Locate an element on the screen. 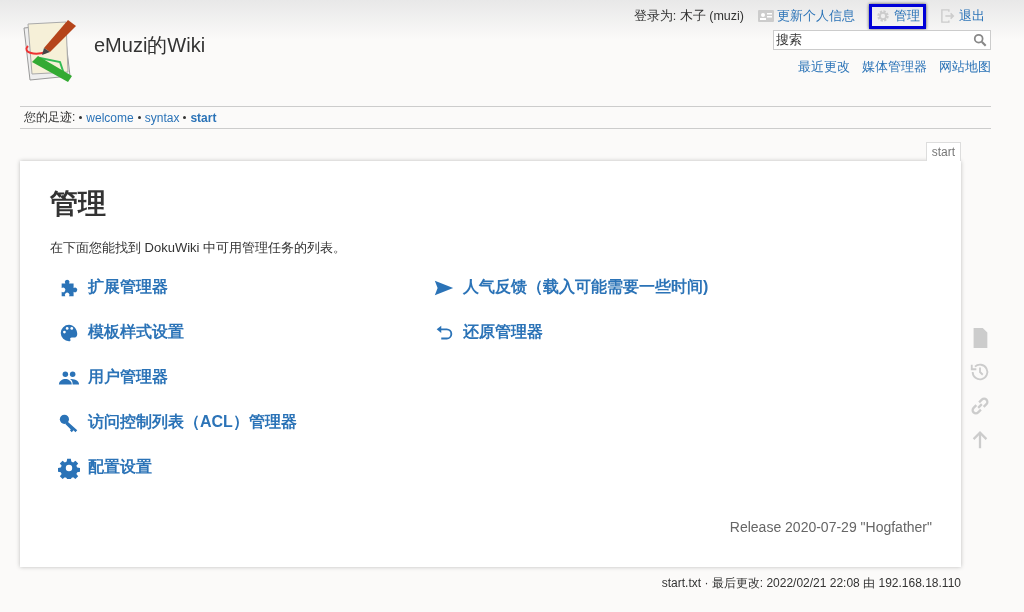  logout-icon is located at coordinates (948, 16).